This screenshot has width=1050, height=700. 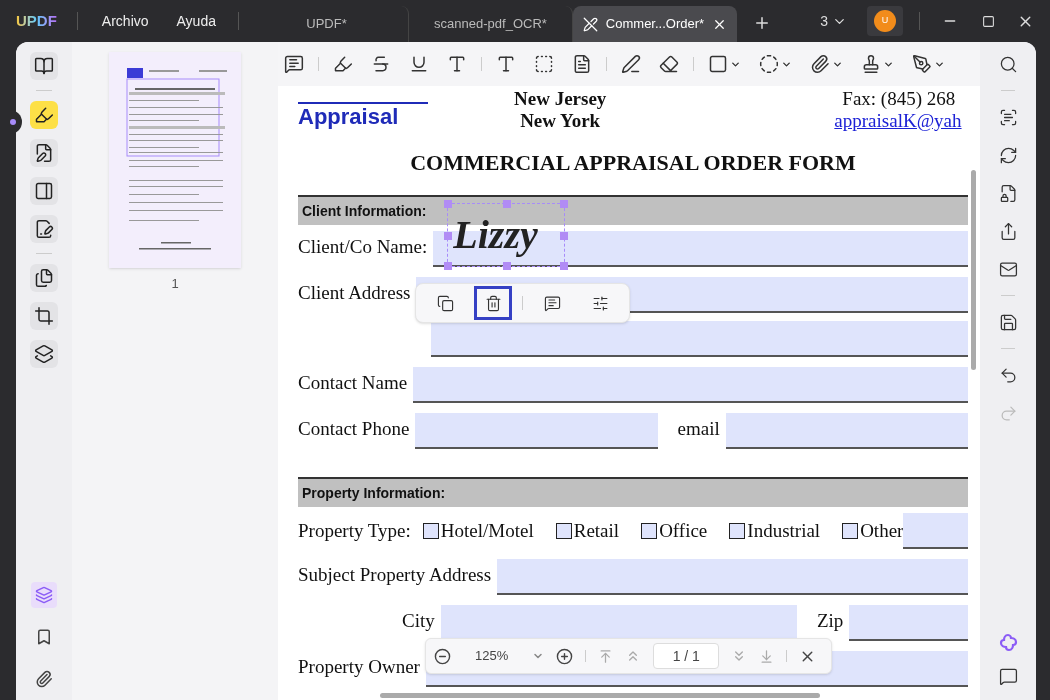 I want to click on checkbox-label: Other, so click(x=882, y=530).